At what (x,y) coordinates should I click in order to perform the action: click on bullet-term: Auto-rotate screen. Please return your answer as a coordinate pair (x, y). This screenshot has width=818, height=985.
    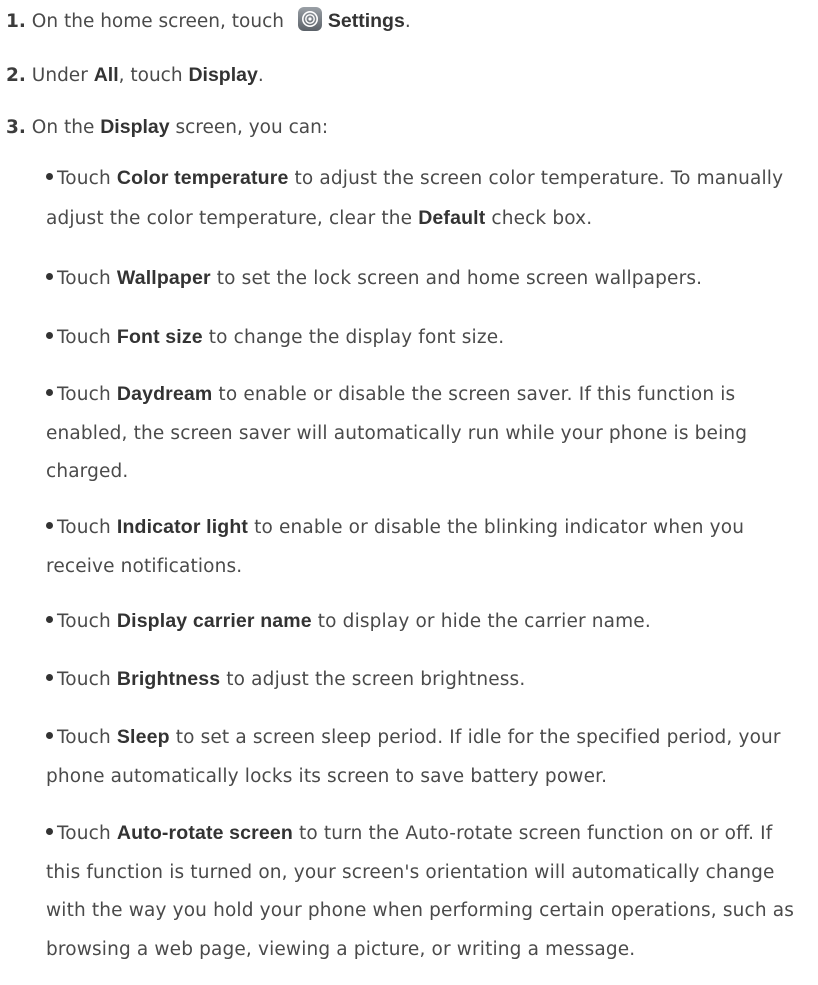
    Looking at the image, I should click on (204, 833).